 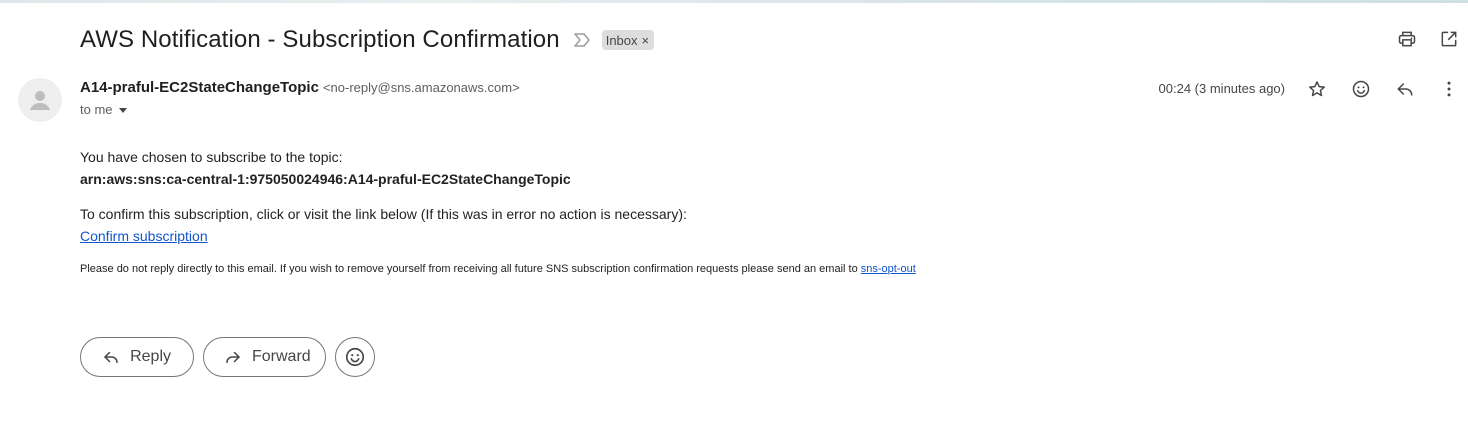 I want to click on confirm-subscription-link: Confirm subscription, so click(x=144, y=236).